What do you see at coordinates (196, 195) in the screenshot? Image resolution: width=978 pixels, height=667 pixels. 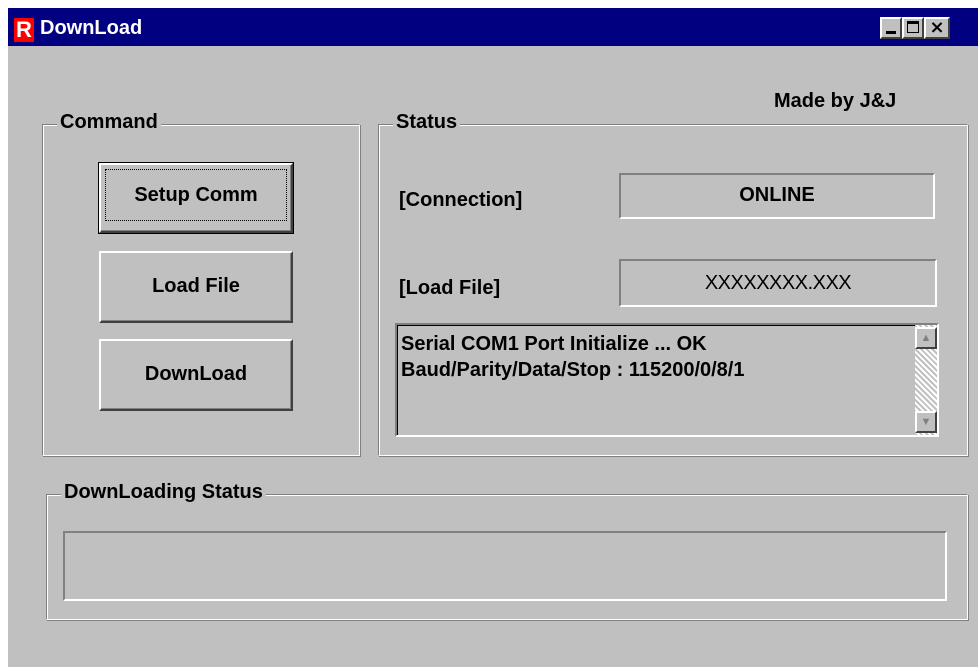 I see `setup-comm-label: Setup Comm` at bounding box center [196, 195].